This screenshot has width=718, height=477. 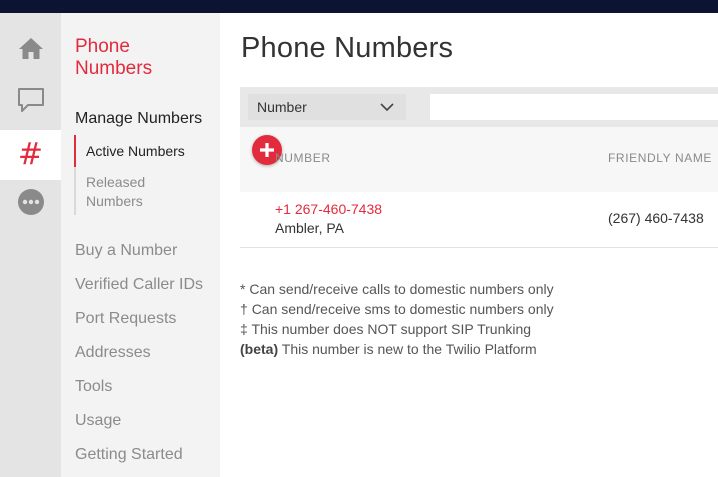 I want to click on nav-item-buy-a-number: Buy a Number, so click(x=126, y=251).